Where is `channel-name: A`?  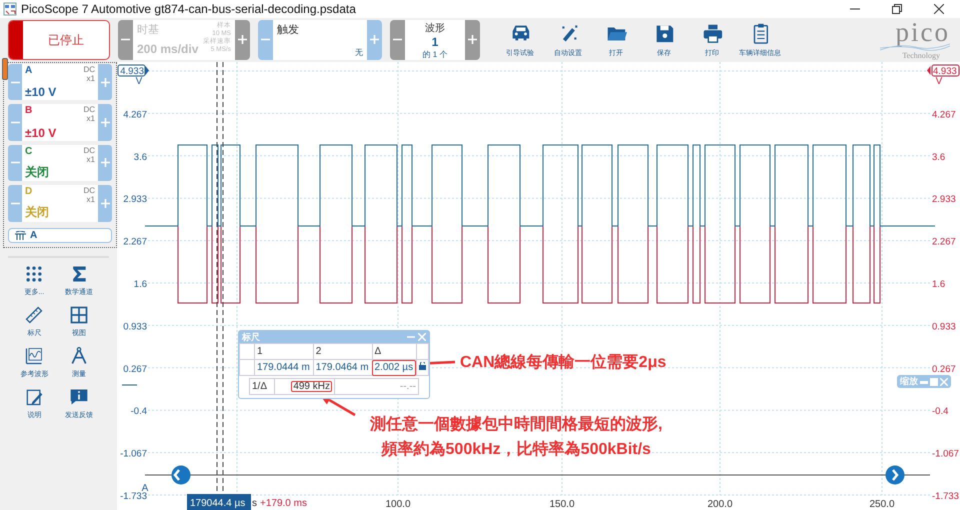 channel-name: A is located at coordinates (29, 71).